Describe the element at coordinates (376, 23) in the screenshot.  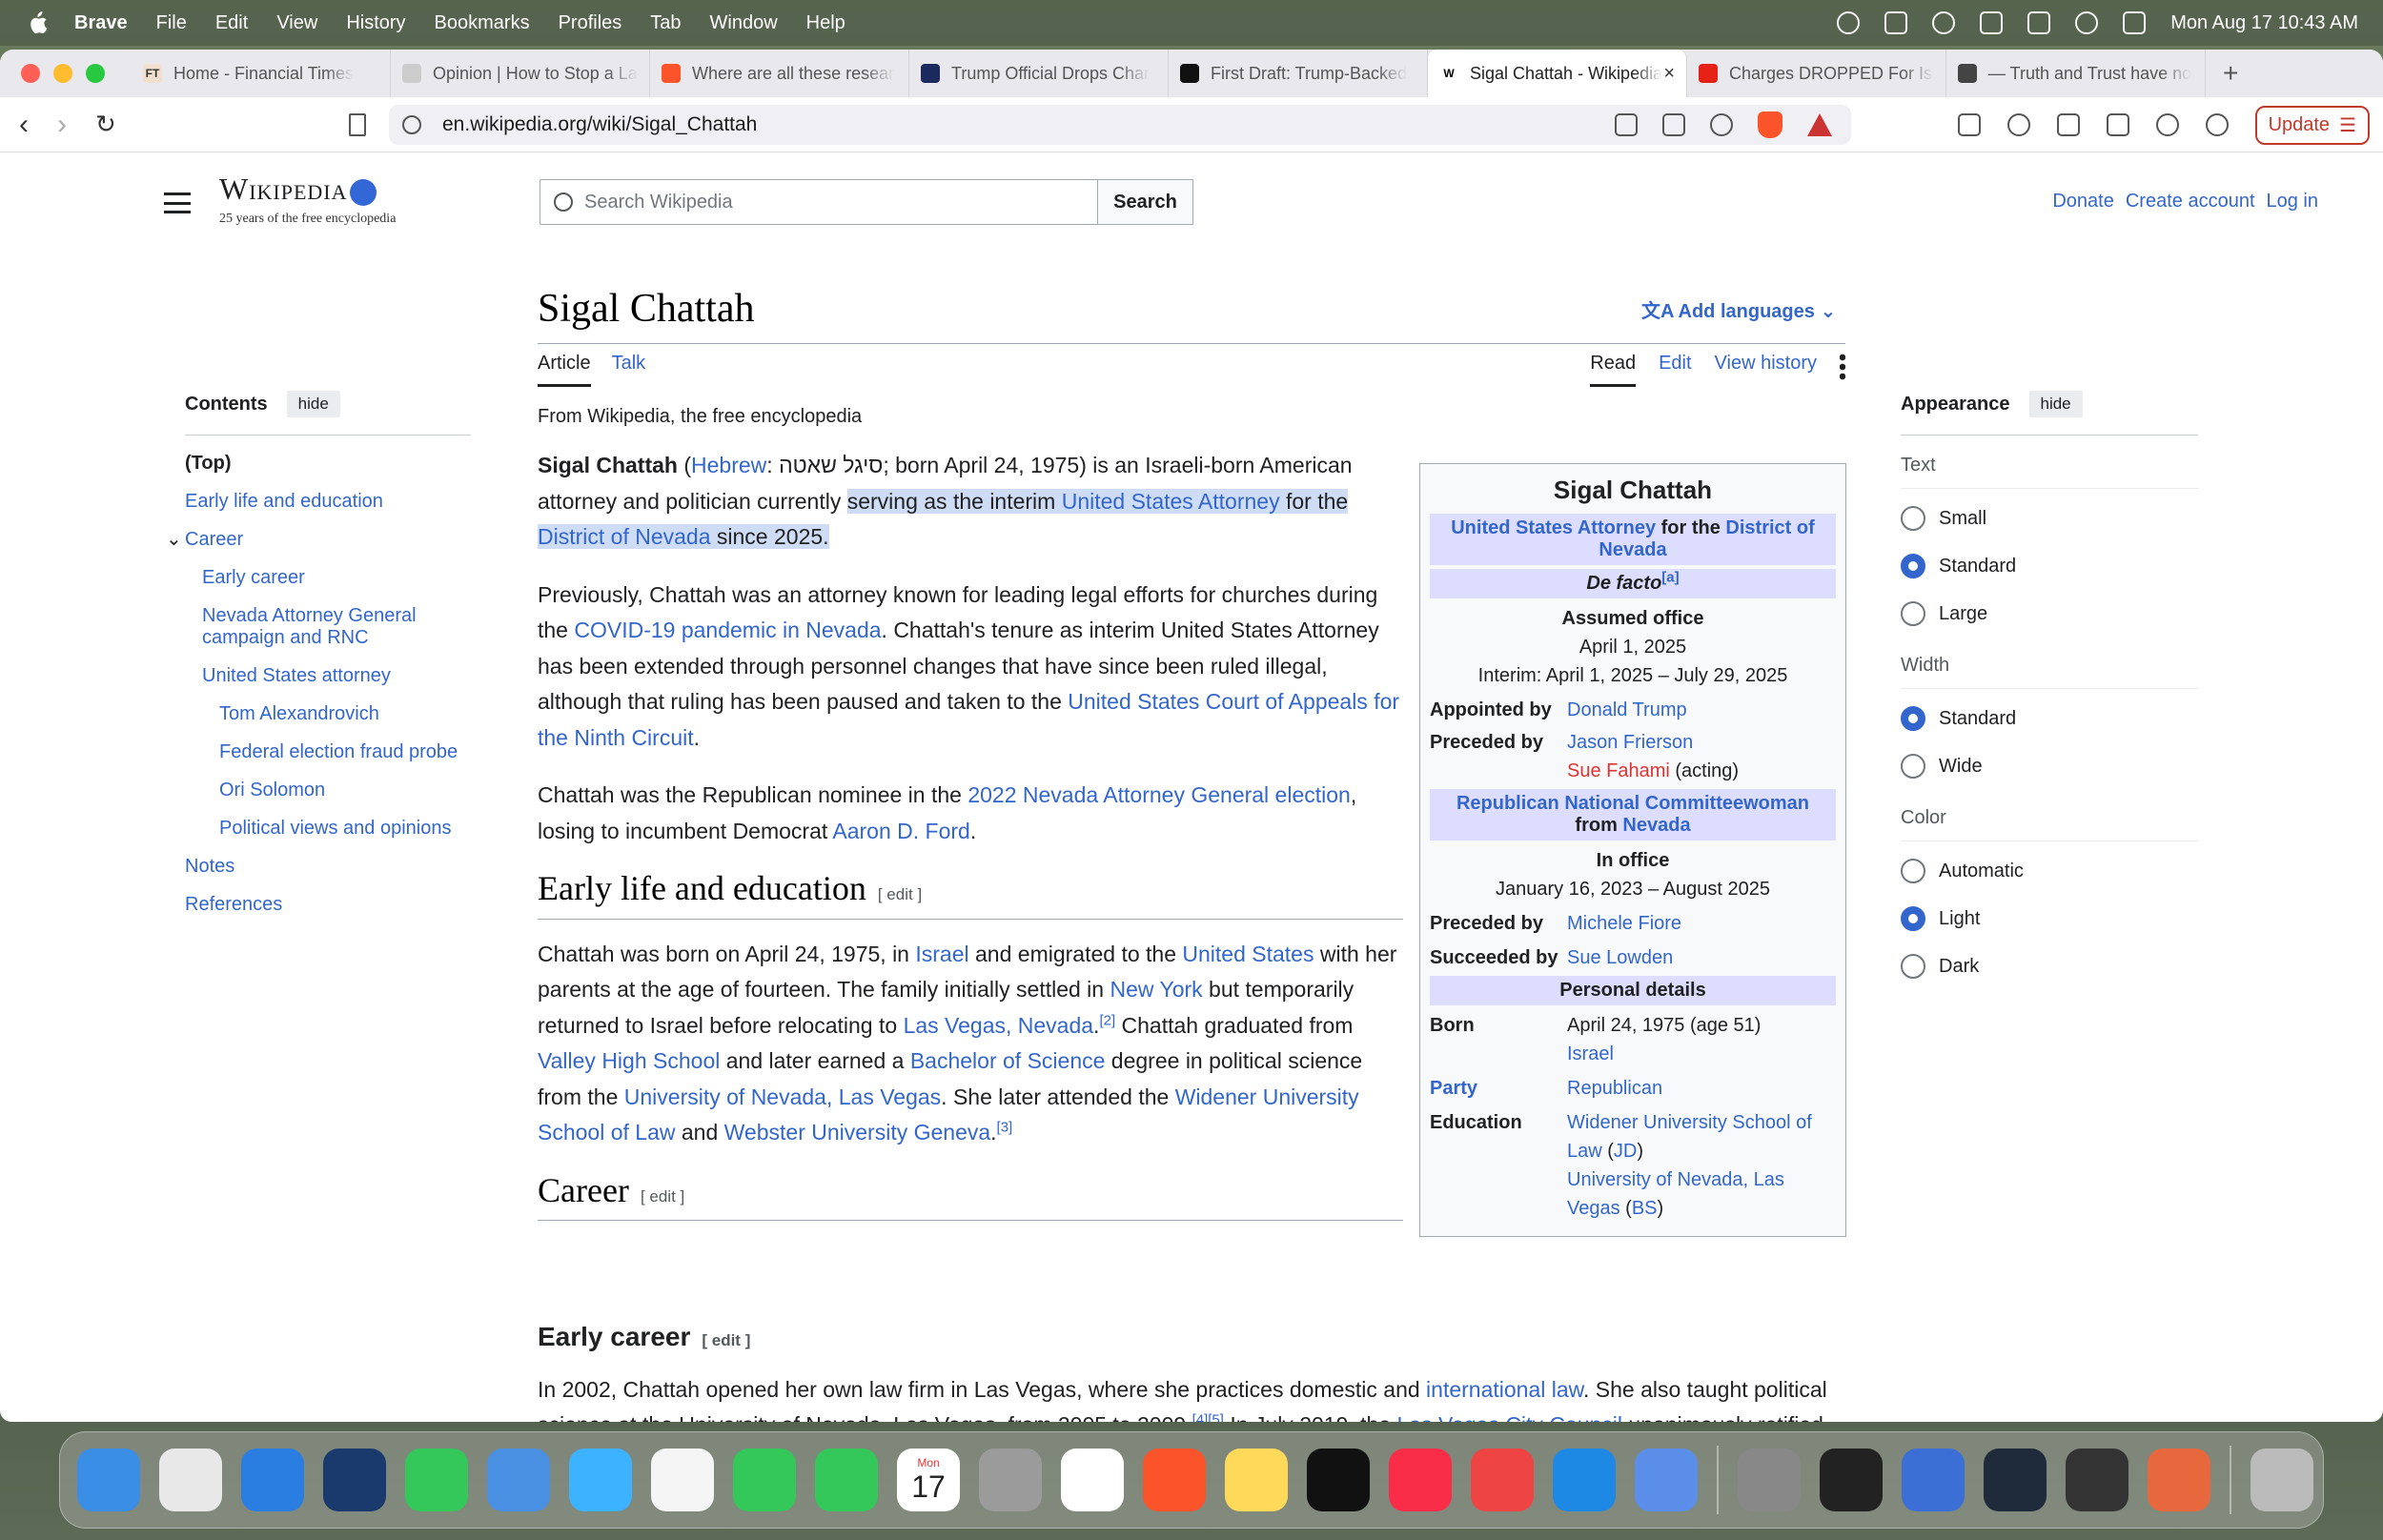
I see `menu-history: History` at that location.